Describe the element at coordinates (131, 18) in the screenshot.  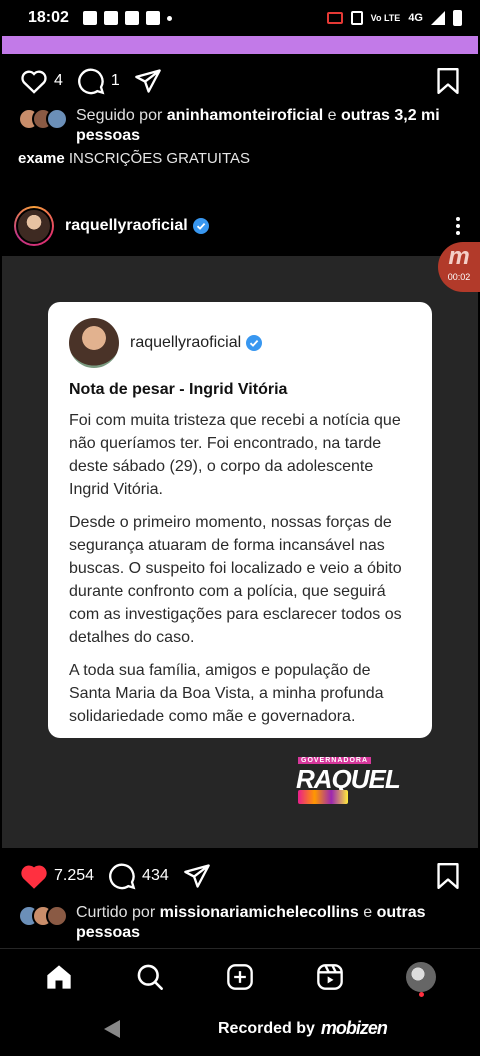
I see `app-notification-icon` at that location.